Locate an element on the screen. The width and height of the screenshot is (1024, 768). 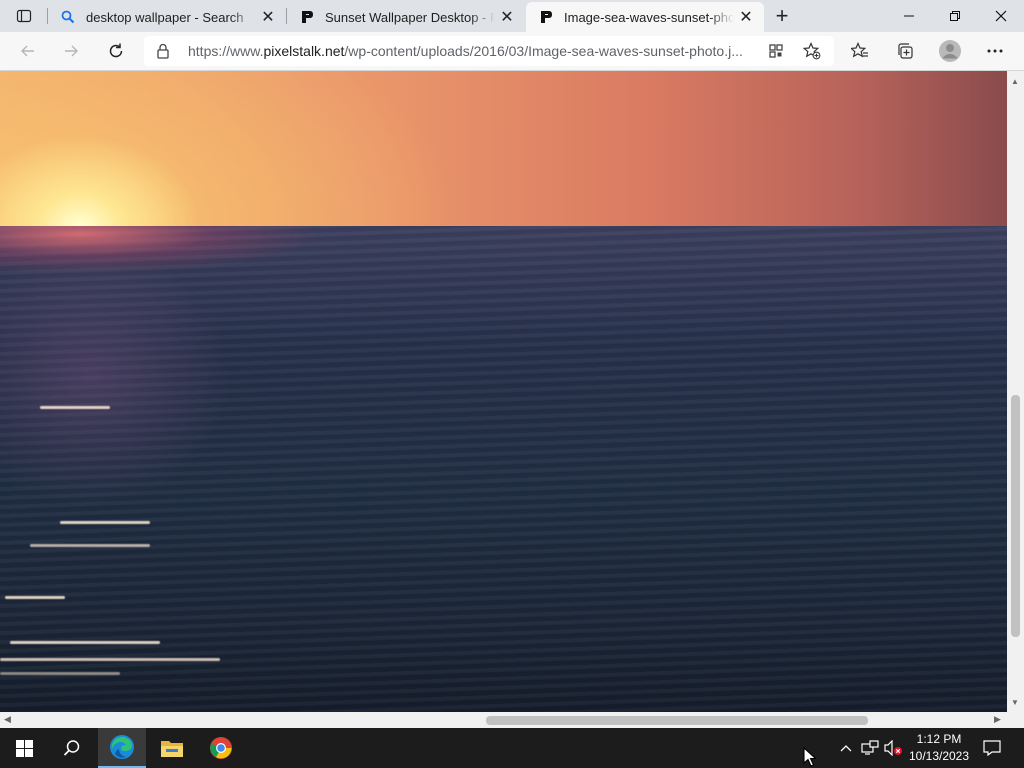
close-icon is located at coordinates (1001, 16).